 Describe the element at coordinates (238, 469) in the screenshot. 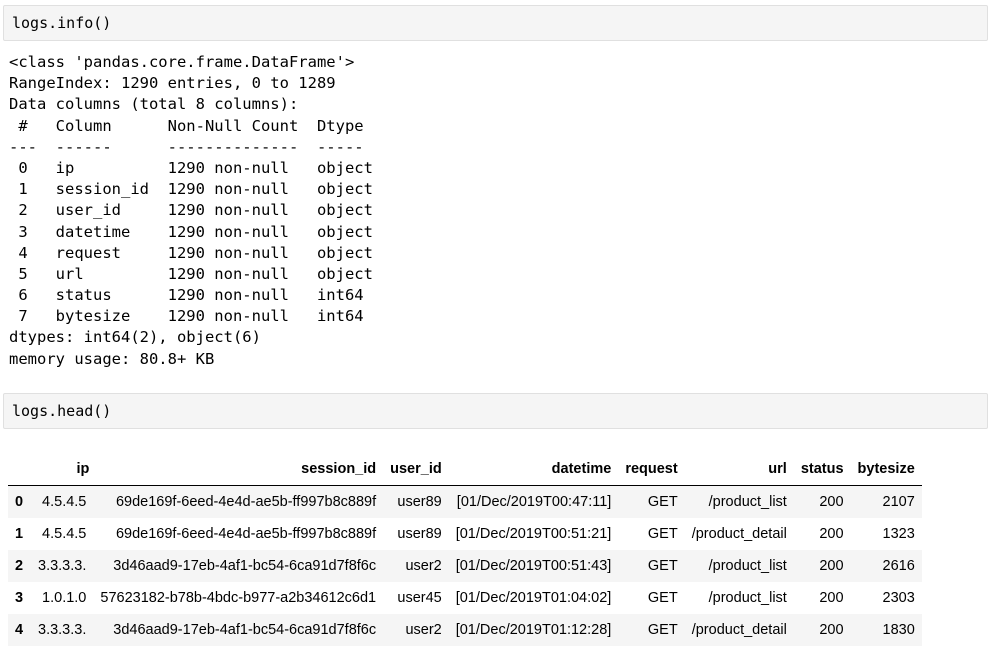

I see `column-header: session_id` at that location.